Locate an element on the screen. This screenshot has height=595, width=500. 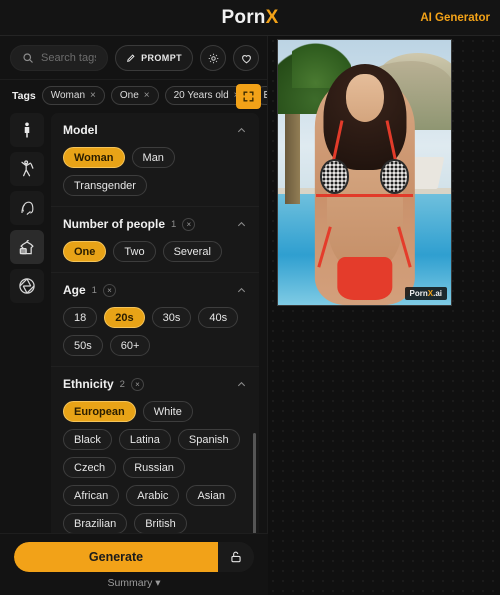
pencil-icon is located at coordinates (131, 58).